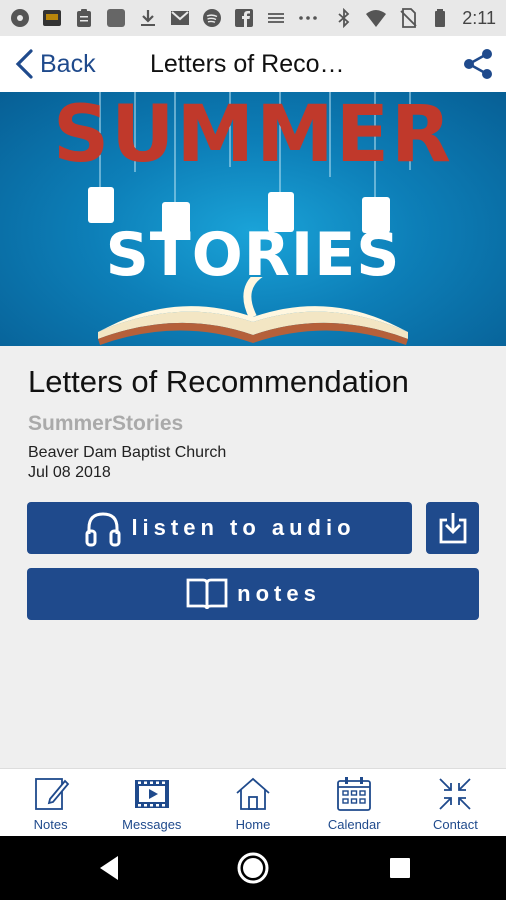  What do you see at coordinates (344, 18) in the screenshot?
I see `bluetooth-icon` at bounding box center [344, 18].